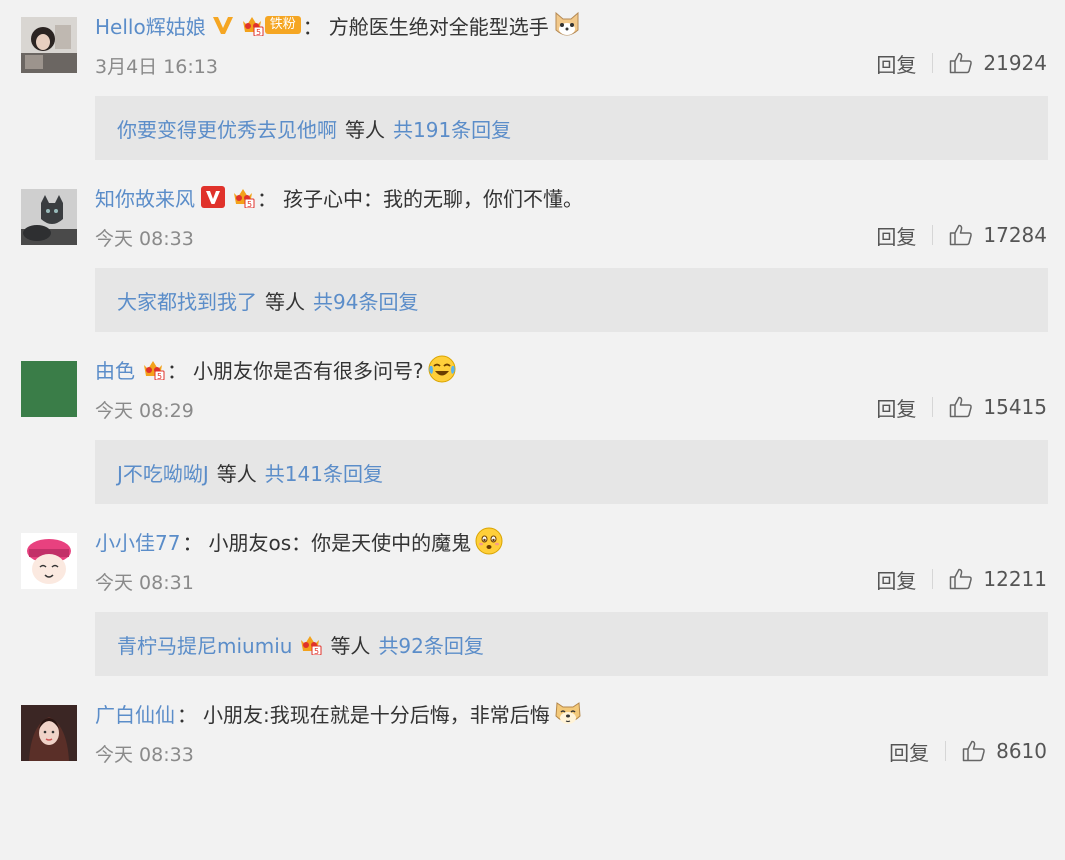  Describe the element at coordinates (442, 369) in the screenshot. I see `laugh-cry-emoji` at that location.